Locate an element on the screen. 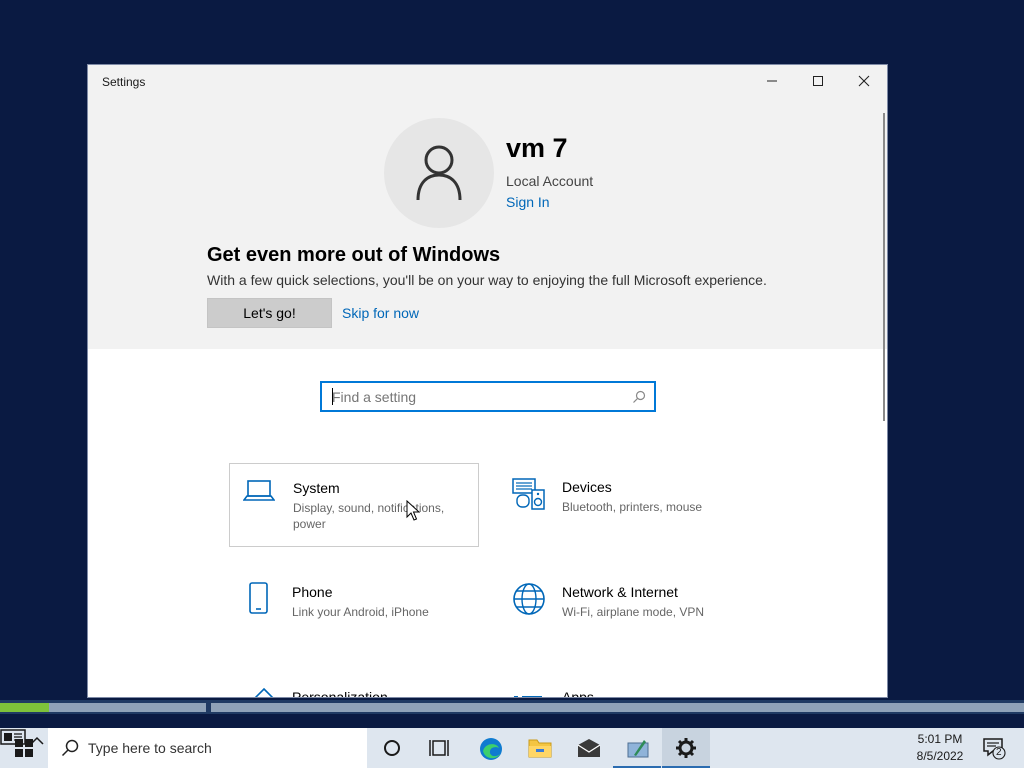 The width and height of the screenshot is (1024, 768). phone-icon is located at coordinates (258, 598).